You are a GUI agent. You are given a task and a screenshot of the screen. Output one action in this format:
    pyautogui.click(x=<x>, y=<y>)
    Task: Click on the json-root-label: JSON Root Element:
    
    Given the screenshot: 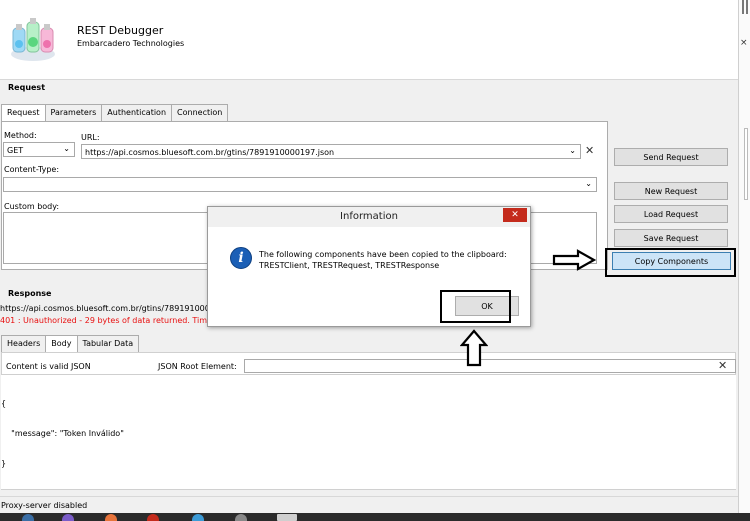 What is the action you would take?
    pyautogui.click(x=197, y=366)
    